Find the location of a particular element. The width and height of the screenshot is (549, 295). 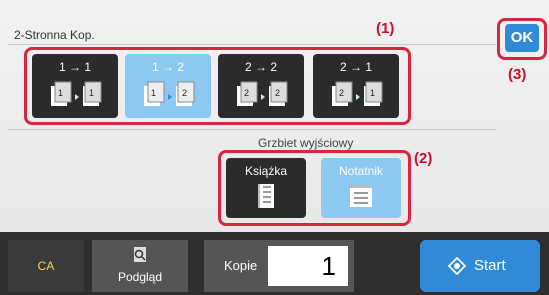

mode-label: 1 → 2 is located at coordinates (167, 67).